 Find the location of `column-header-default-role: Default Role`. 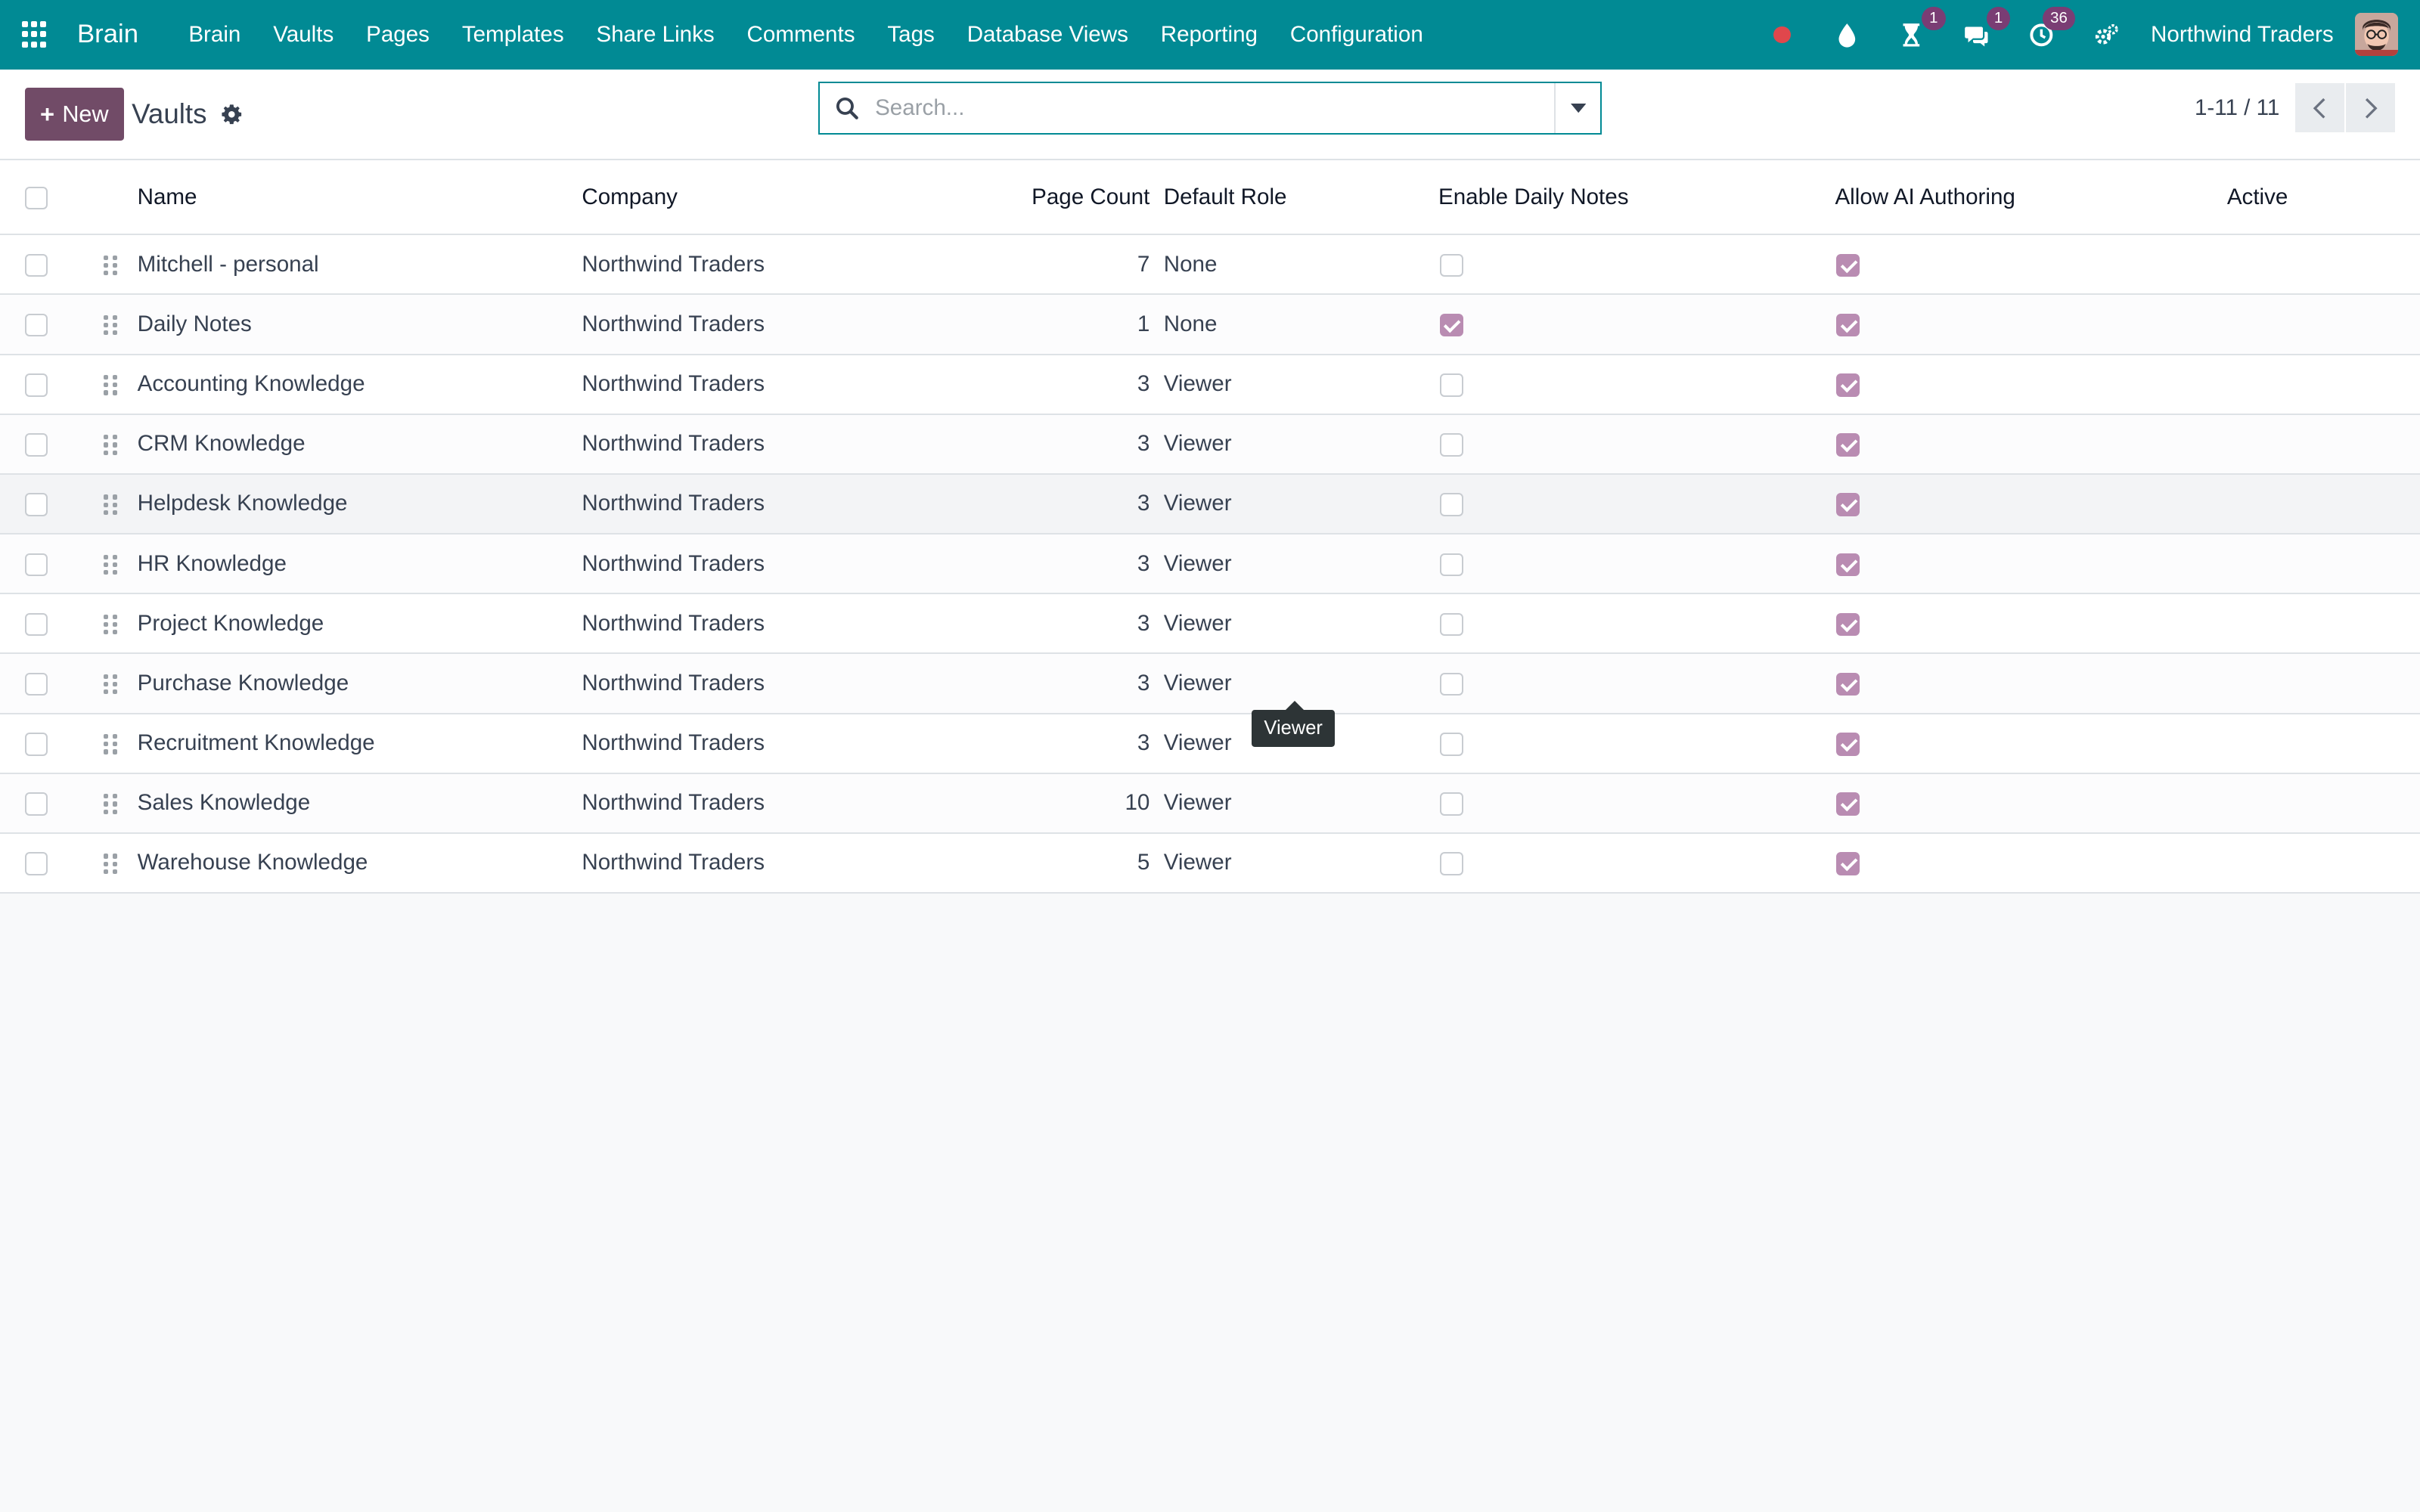

column-header-default-role: Default Role is located at coordinates (1300, 198).